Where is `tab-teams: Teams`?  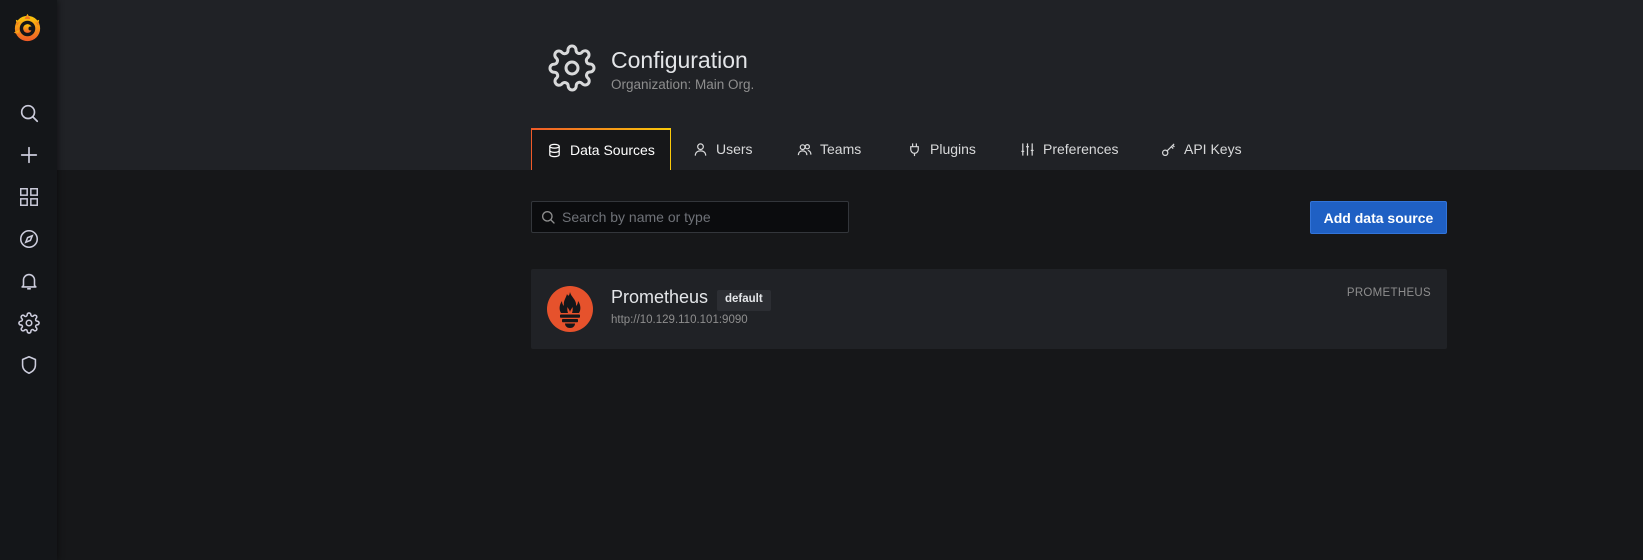 tab-teams: Teams is located at coordinates (829, 149).